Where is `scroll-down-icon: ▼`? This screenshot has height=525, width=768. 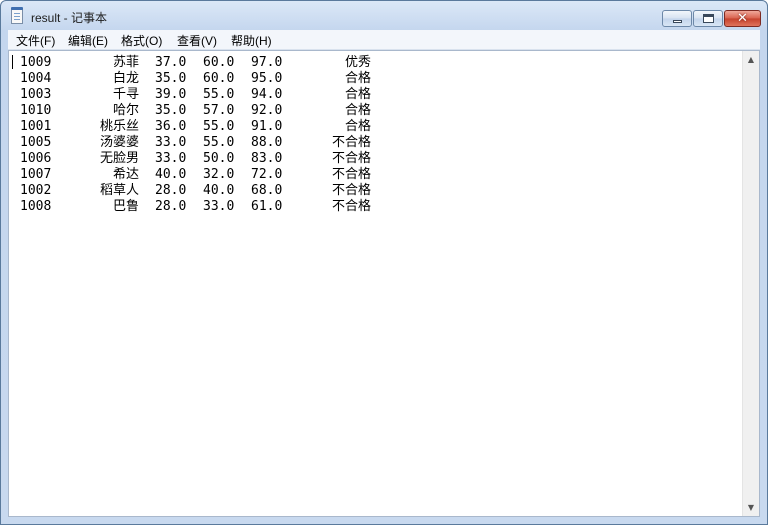 scroll-down-icon: ▼ is located at coordinates (751, 507).